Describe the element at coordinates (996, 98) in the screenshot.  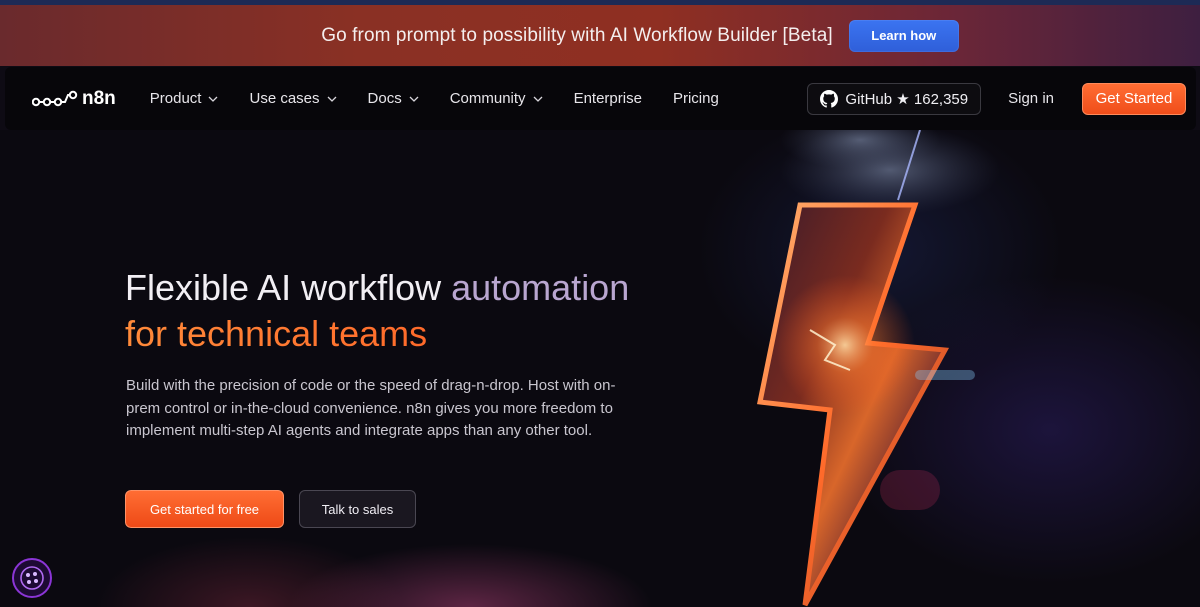
I see `nav-actions: GitHub ★ 162,359 Sign in Get Started` at that location.